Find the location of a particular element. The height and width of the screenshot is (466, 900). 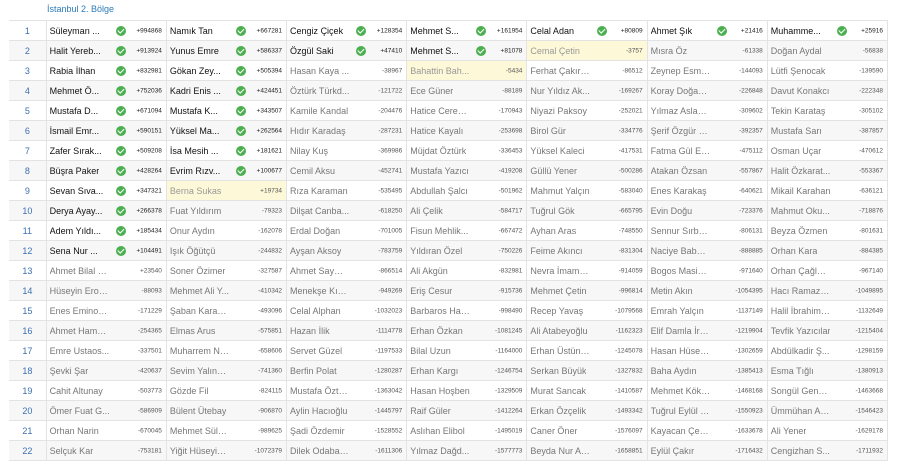

candidate-cell: Ahmet Saymadi -866514 is located at coordinates (347, 270).